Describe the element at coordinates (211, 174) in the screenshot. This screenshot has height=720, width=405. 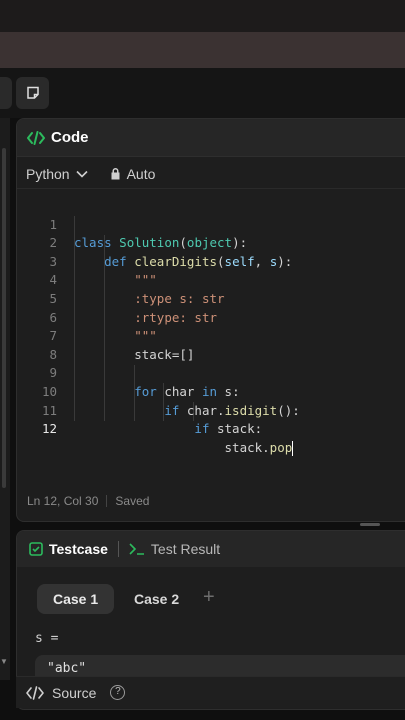
I see `language-bar: Python Auto` at that location.